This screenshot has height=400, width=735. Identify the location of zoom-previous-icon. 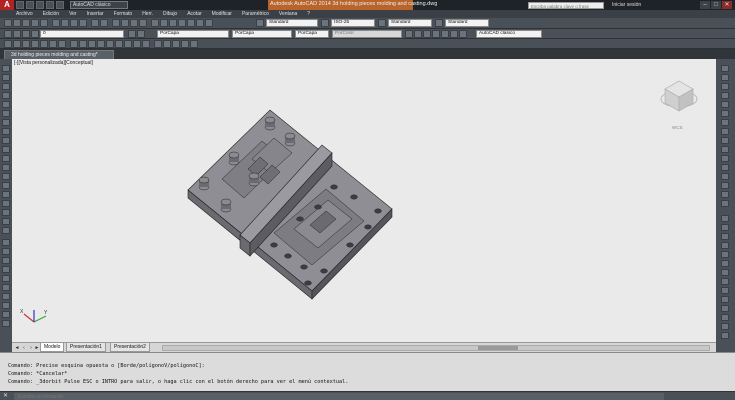
(143, 23).